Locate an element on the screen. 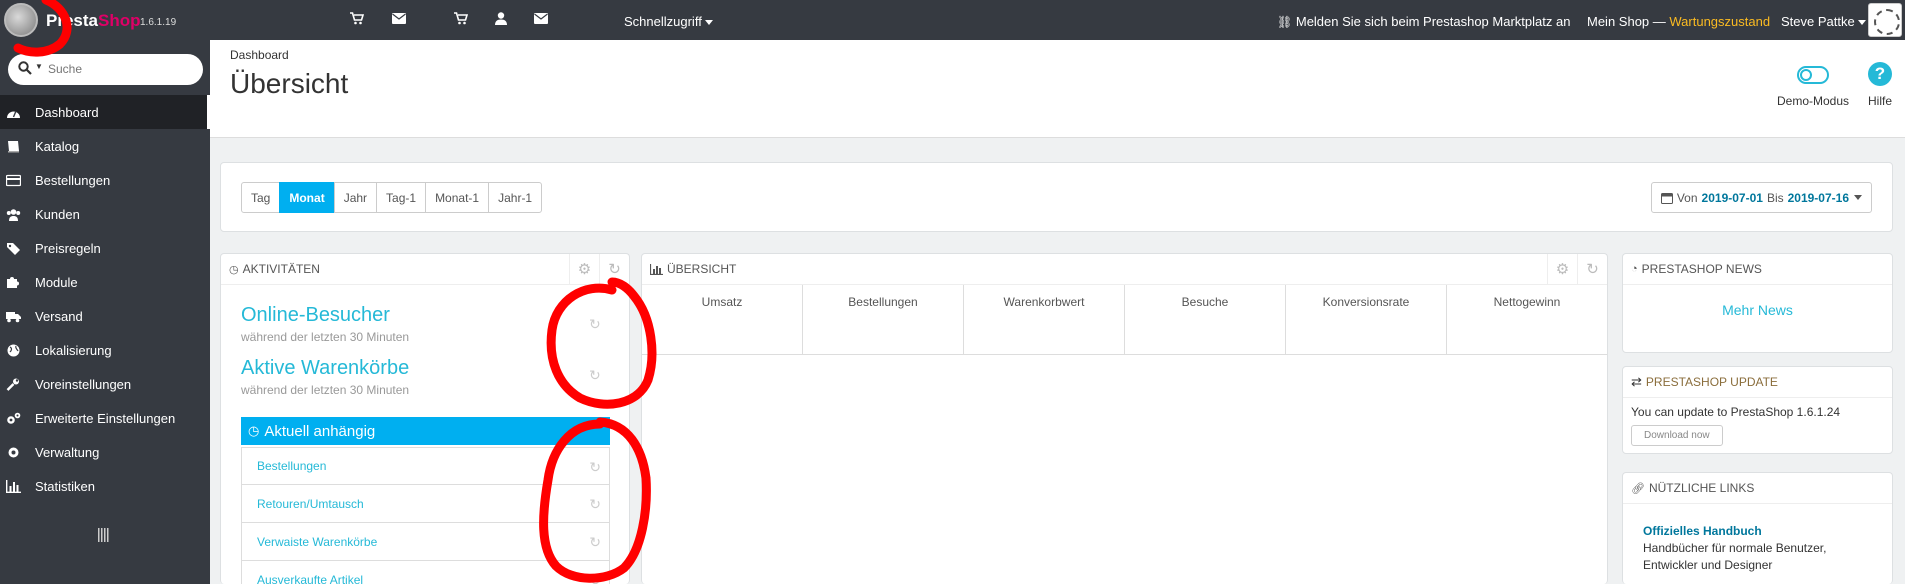 Image resolution: width=1905 pixels, height=584 pixels. pending-heading: ◷ Aktuell anhängig is located at coordinates (425, 431).